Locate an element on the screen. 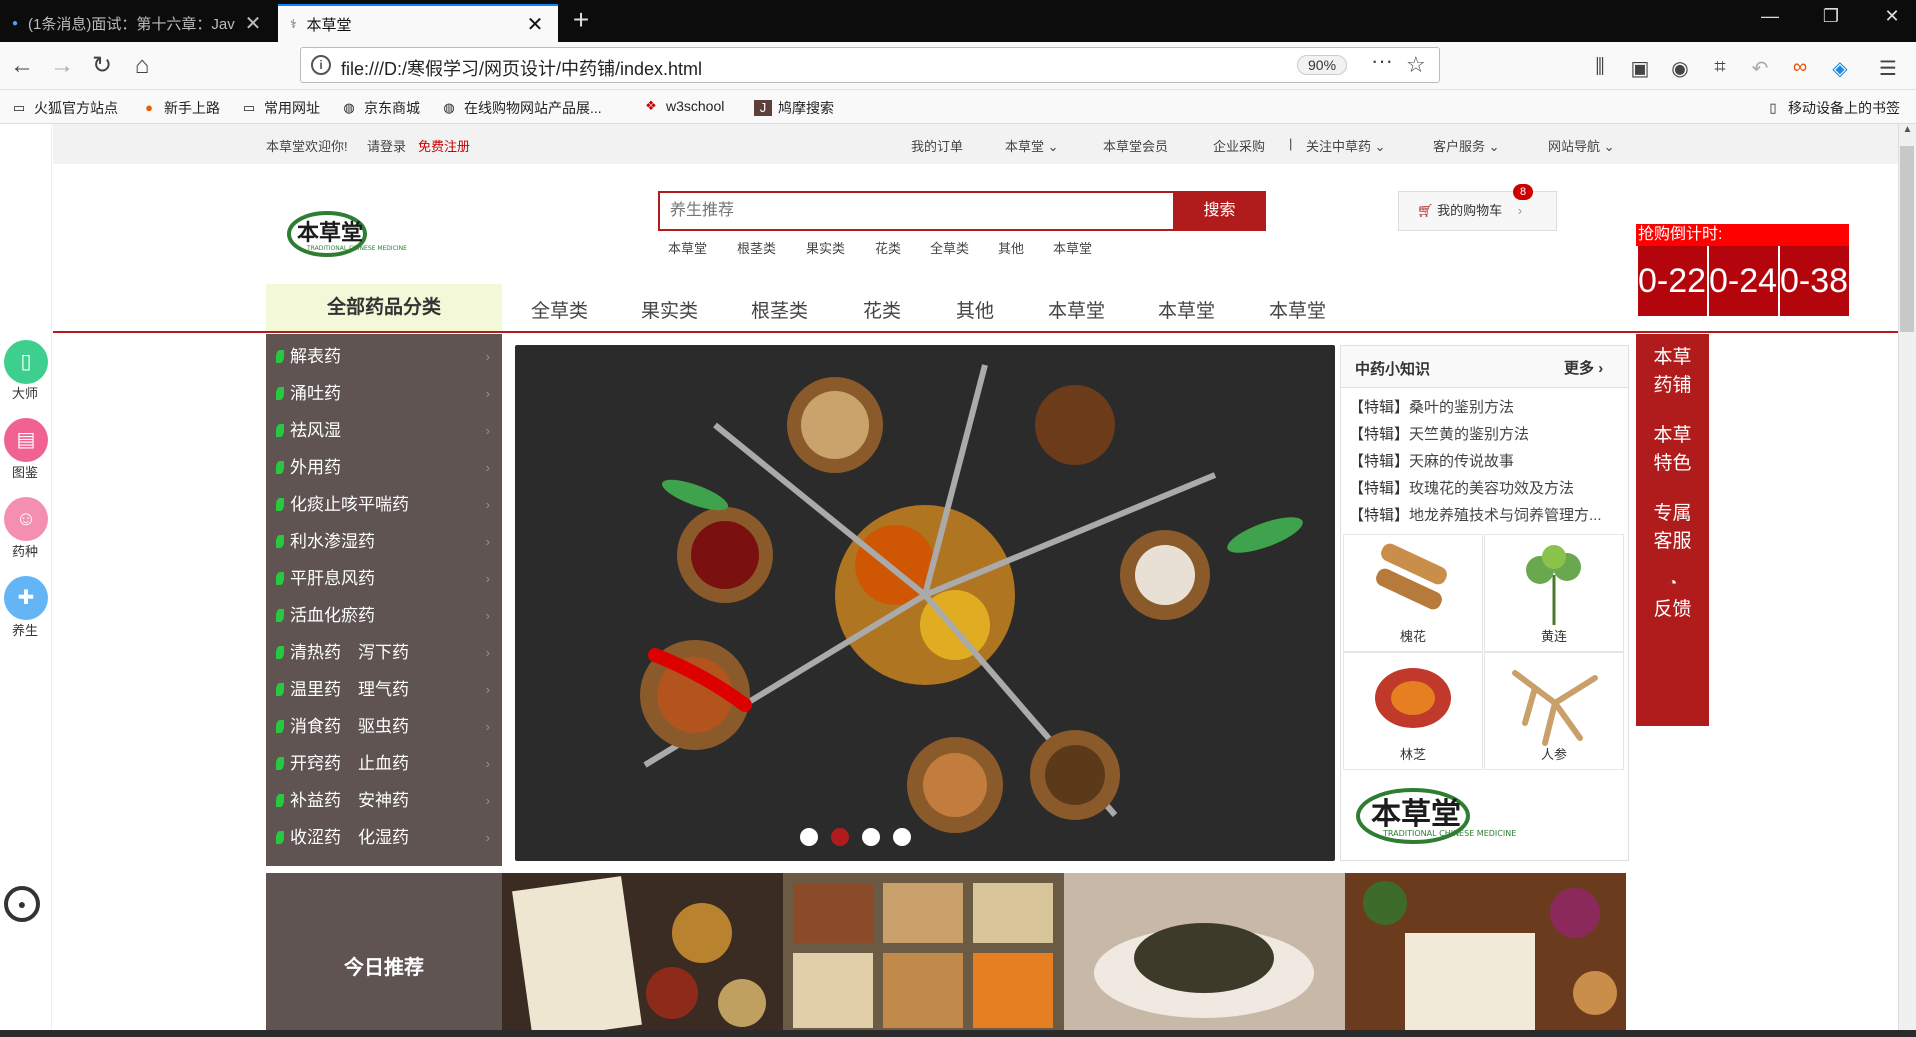 The image size is (1916, 1037). service-menu: 客户服务 ⌄ is located at coordinates (1466, 145).